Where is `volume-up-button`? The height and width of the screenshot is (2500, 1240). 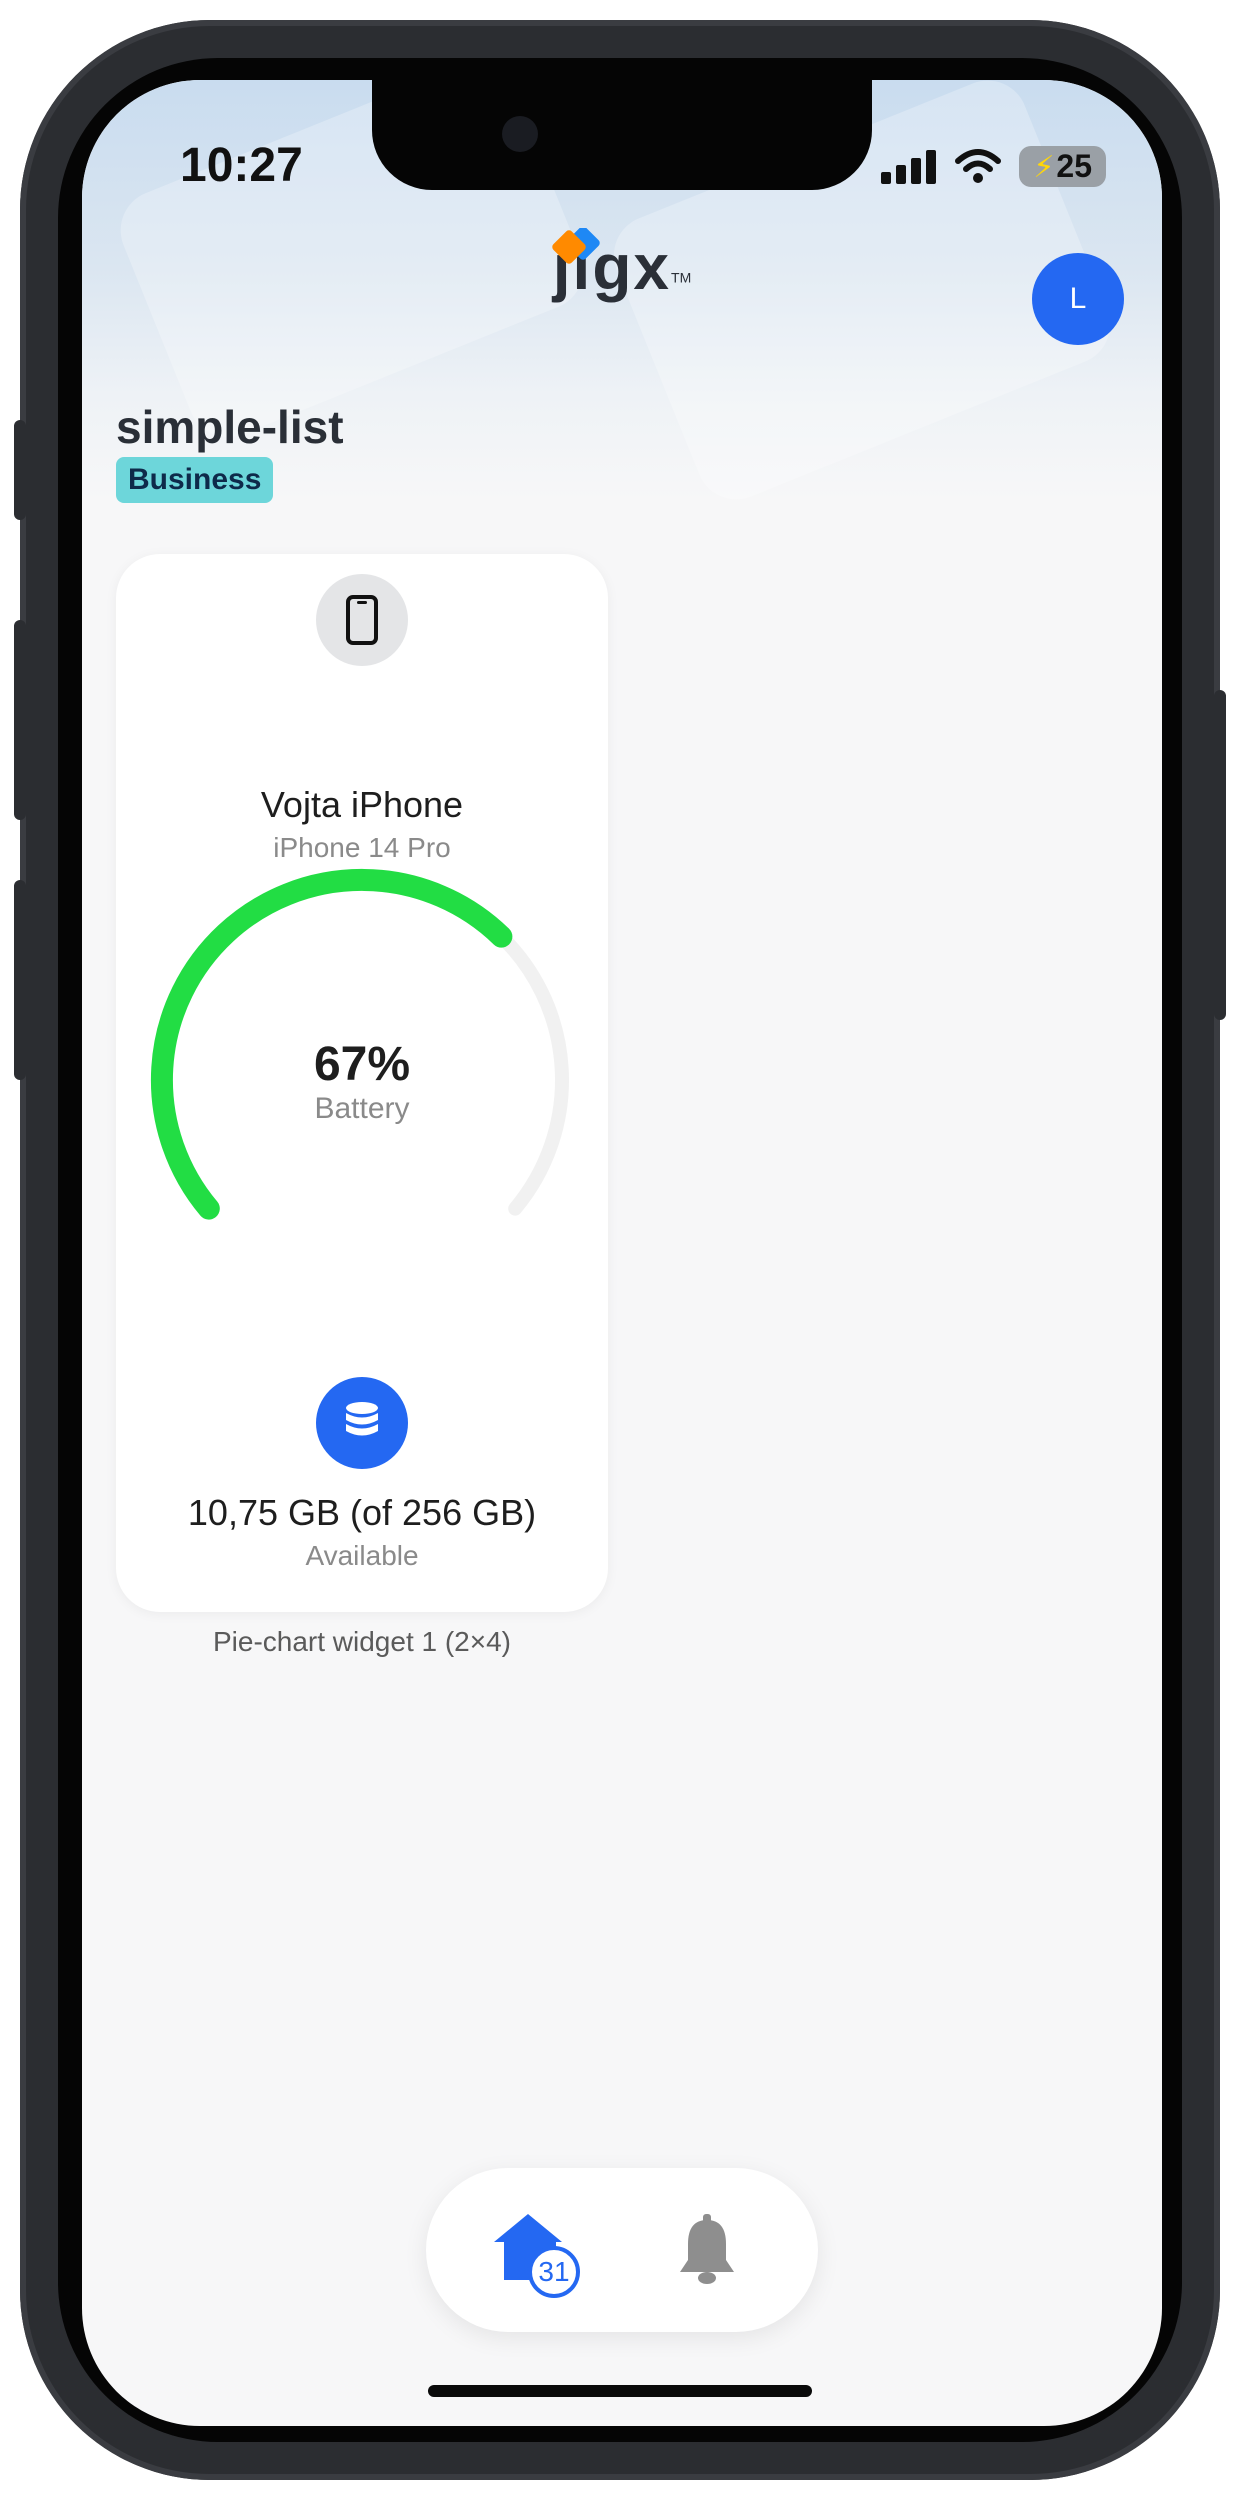
volume-up-button is located at coordinates (20, 720).